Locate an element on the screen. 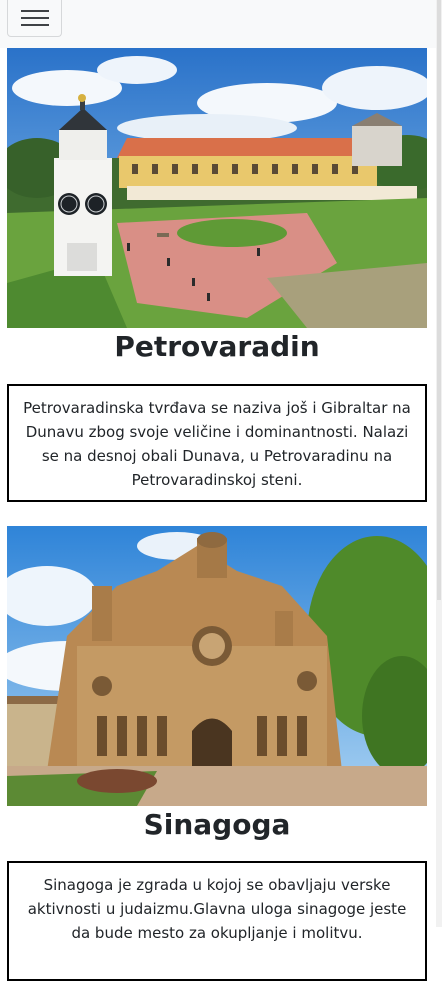 The height and width of the screenshot is (981, 442). section-title: Petrovaradin is located at coordinates (217, 346).